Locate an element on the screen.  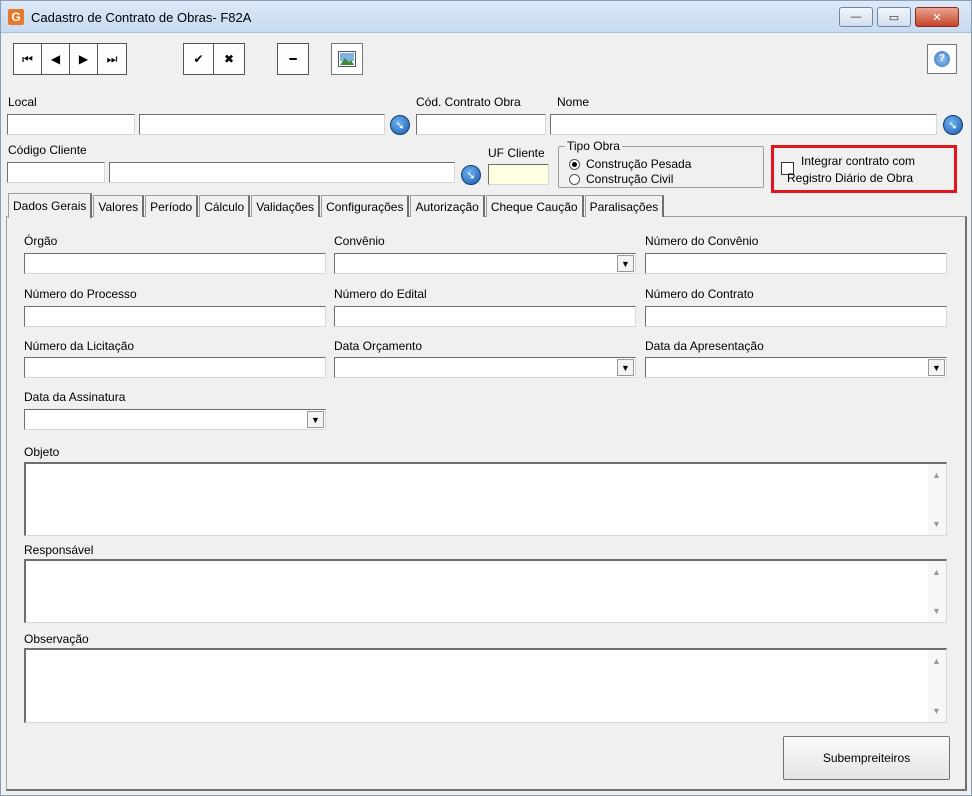
radio-construcao-pesada: Construção Pesada is located at coordinates (630, 164).